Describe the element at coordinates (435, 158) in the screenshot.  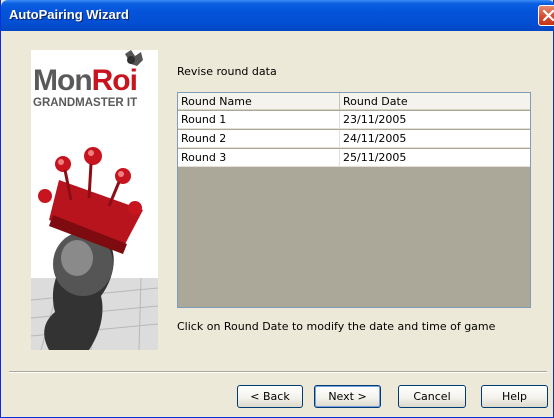
I see `round-date-cell: 25/11/2005` at that location.